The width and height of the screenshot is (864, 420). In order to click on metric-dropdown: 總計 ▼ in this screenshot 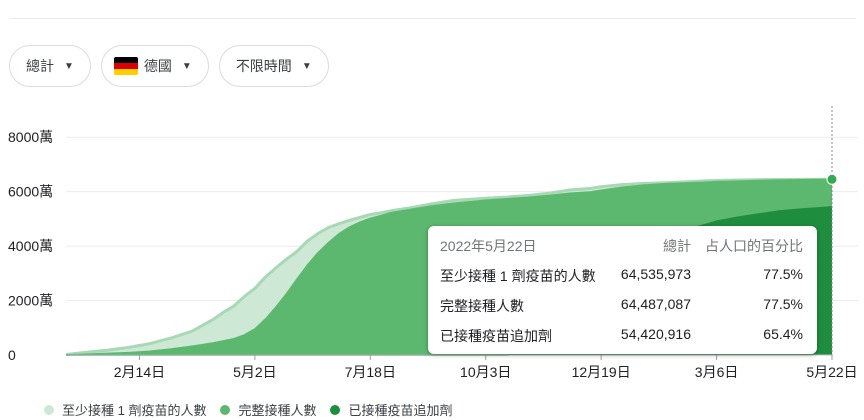, I will do `click(50, 66)`.